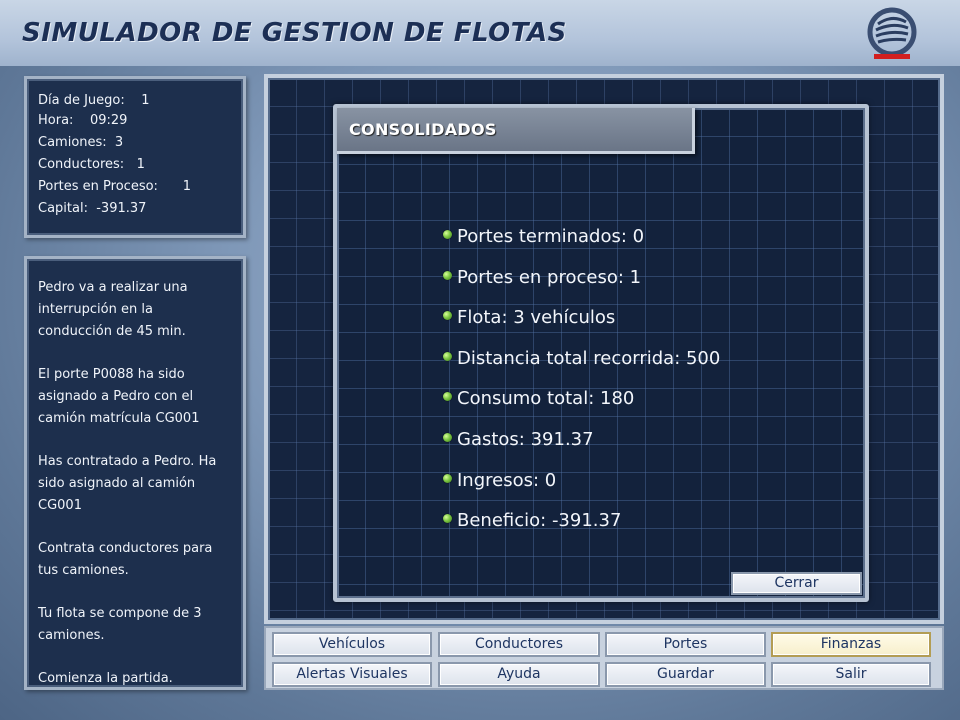 This screenshot has width=960, height=720. I want to click on summary-item-profit: Beneficio: -391.37, so click(580, 530).